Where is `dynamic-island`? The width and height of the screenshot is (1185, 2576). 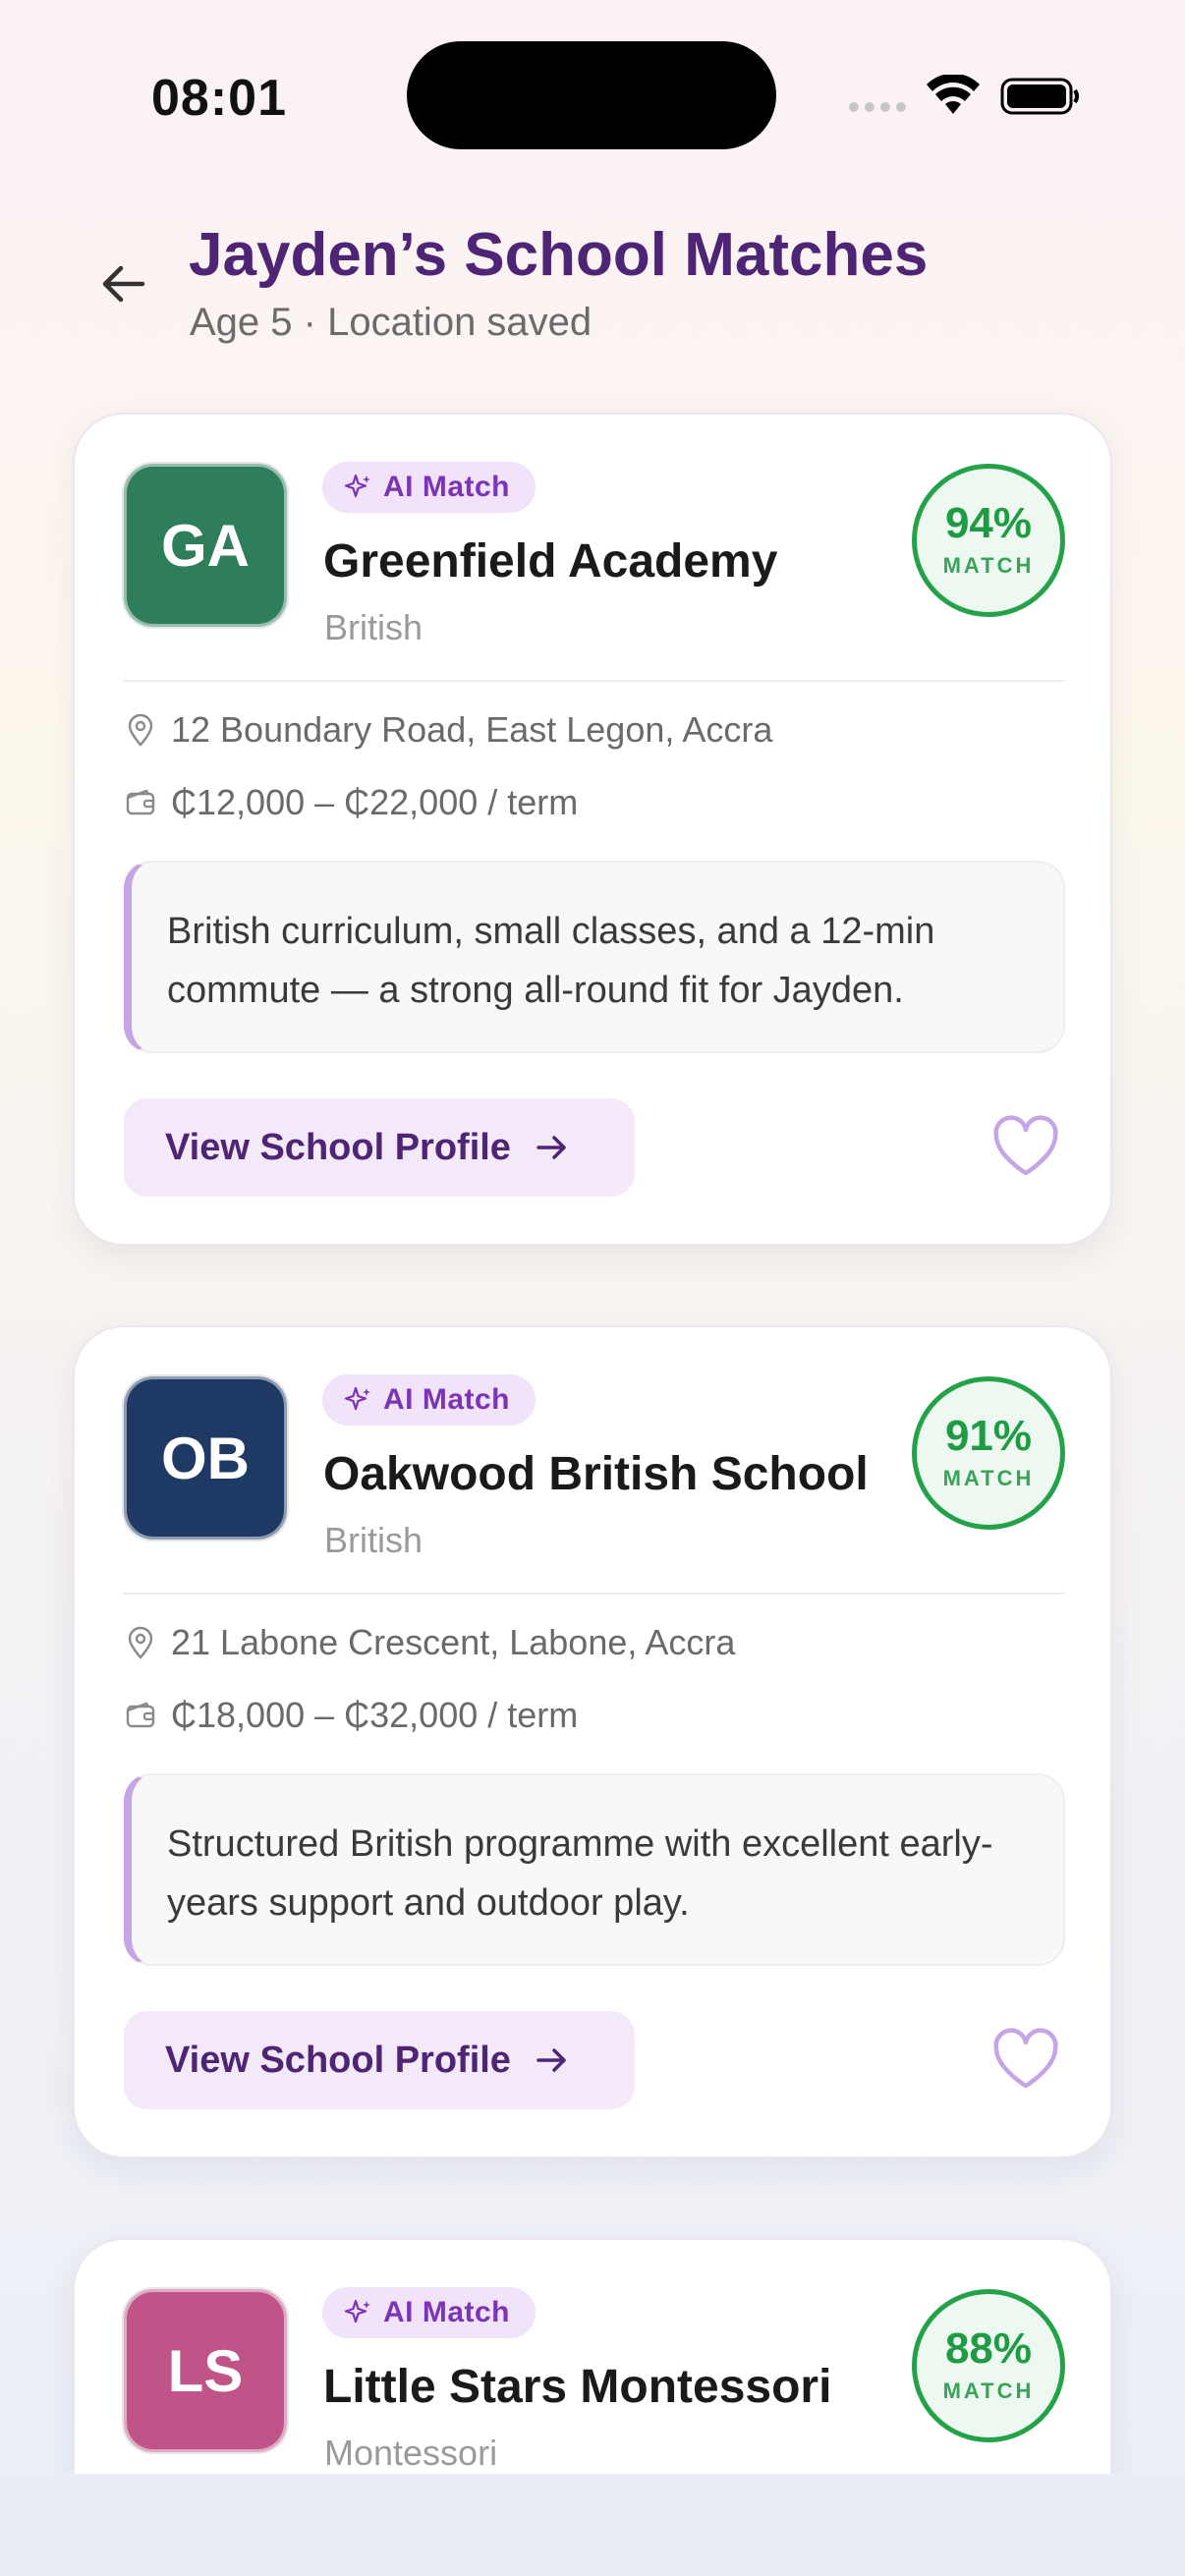 dynamic-island is located at coordinates (592, 95).